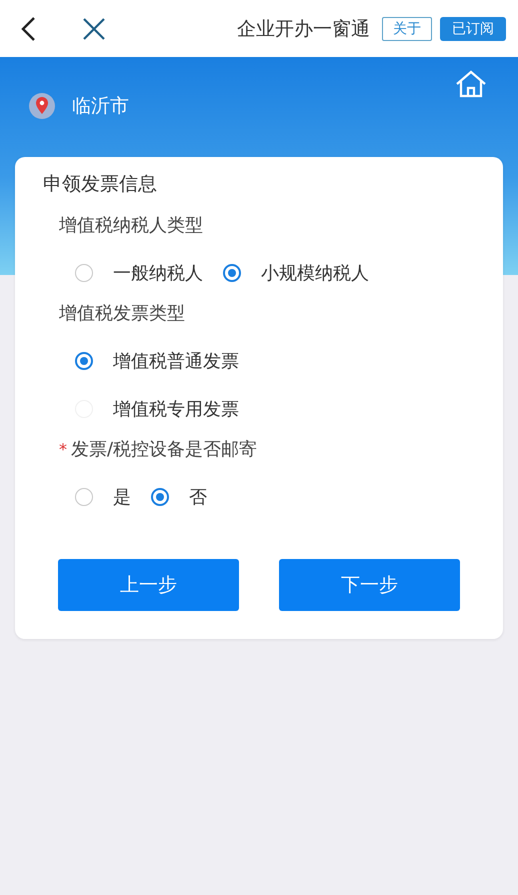 The width and height of the screenshot is (518, 895). Describe the element at coordinates (131, 225) in the screenshot. I see `field-label: 增值税纳税人类型` at that location.